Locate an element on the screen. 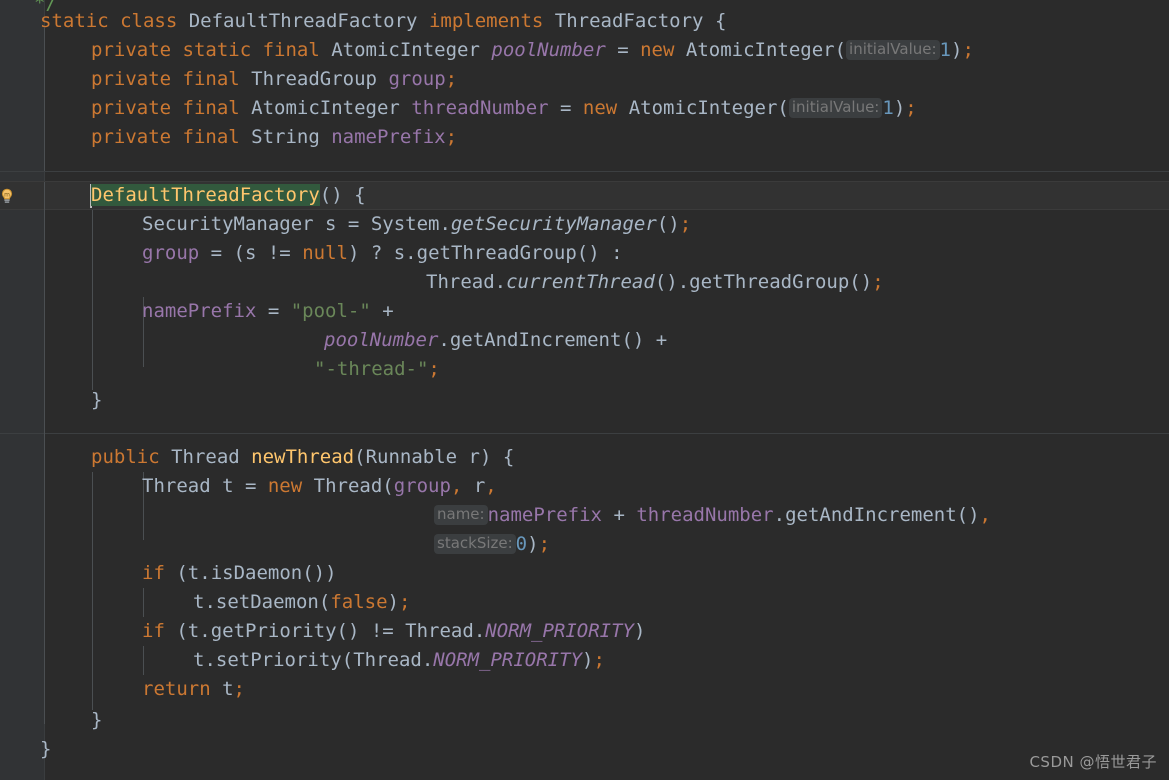 The width and height of the screenshot is (1169, 780). code-line: namePrefix = "pool-" + is located at coordinates (268, 311).